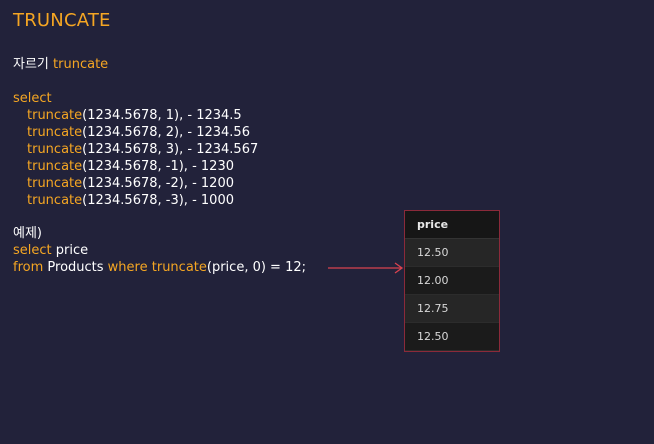  What do you see at coordinates (452, 309) in the screenshot?
I see `table-row: 12.75` at bounding box center [452, 309].